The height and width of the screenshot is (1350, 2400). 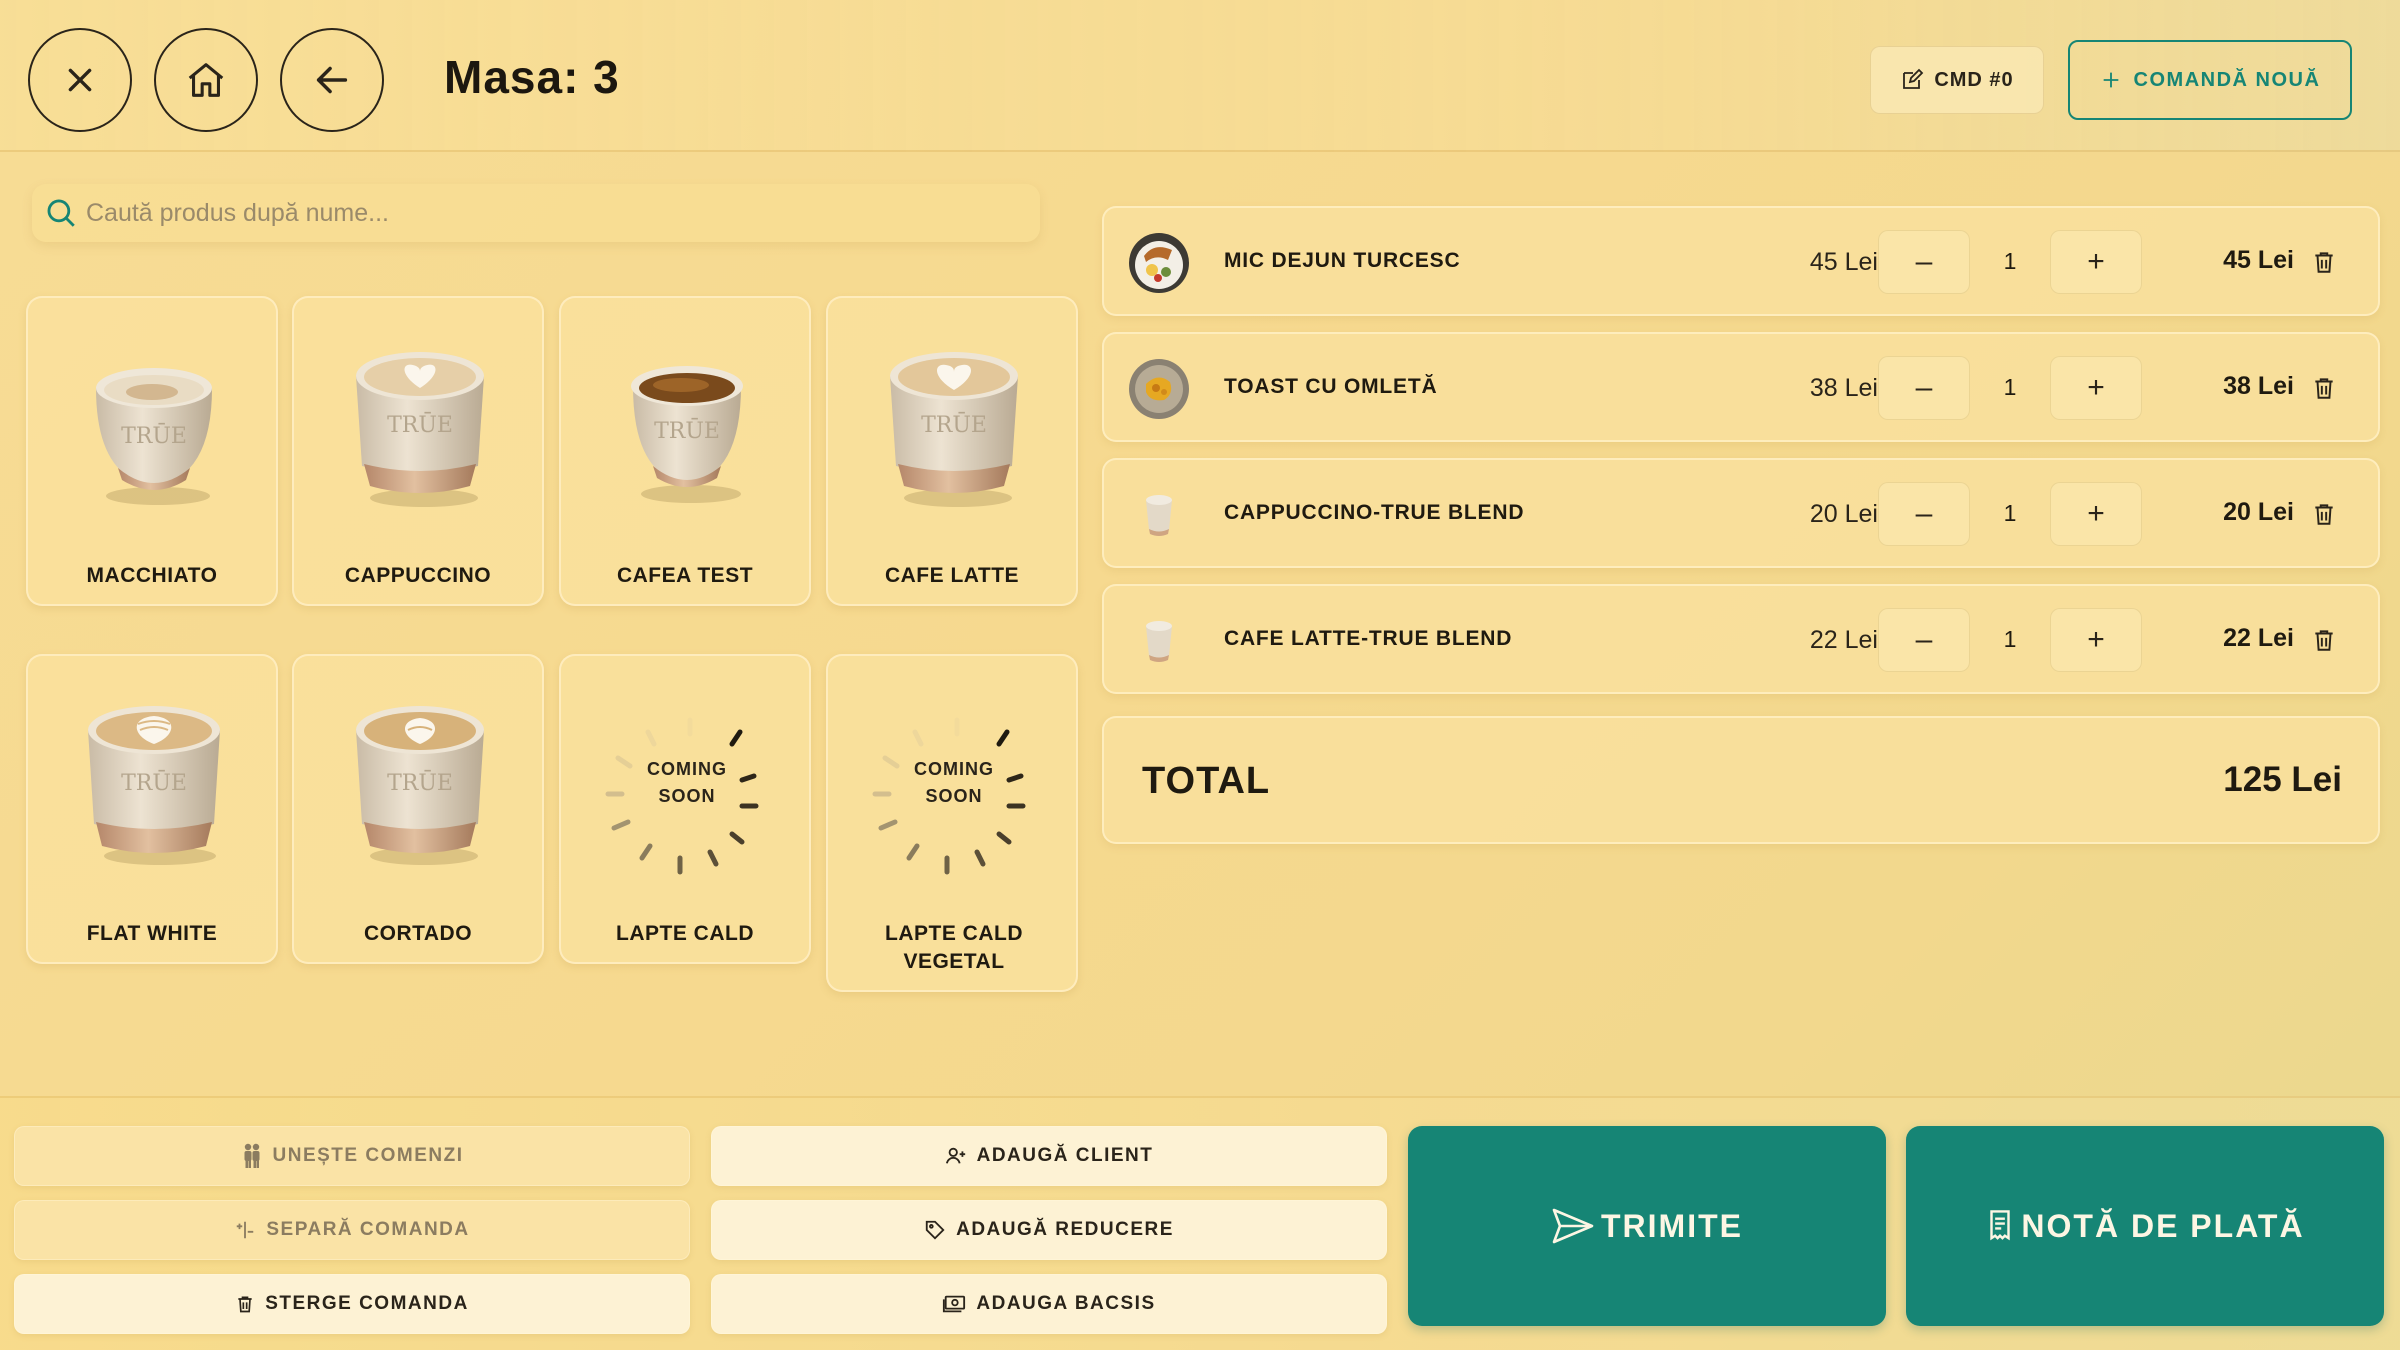 I want to click on product-card-flat-white: TRŪE FLAT WHITE, so click(x=152, y=809).